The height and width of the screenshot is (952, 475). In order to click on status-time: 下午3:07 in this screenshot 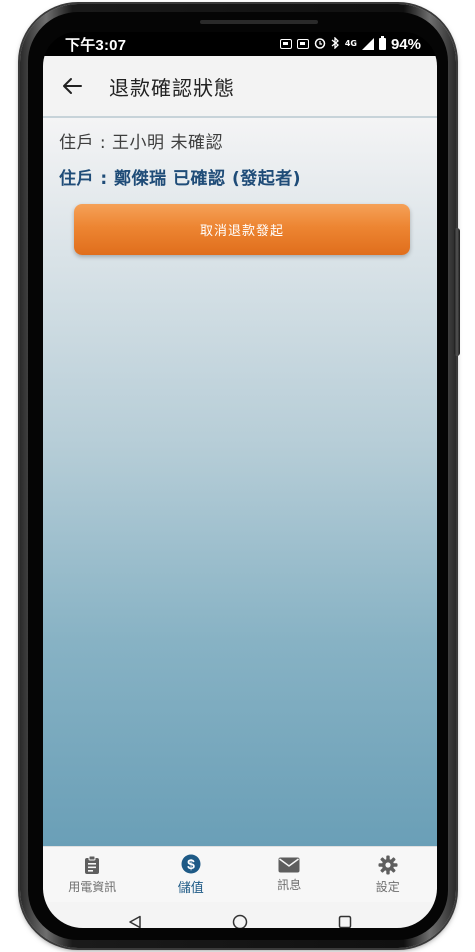, I will do `click(96, 45)`.